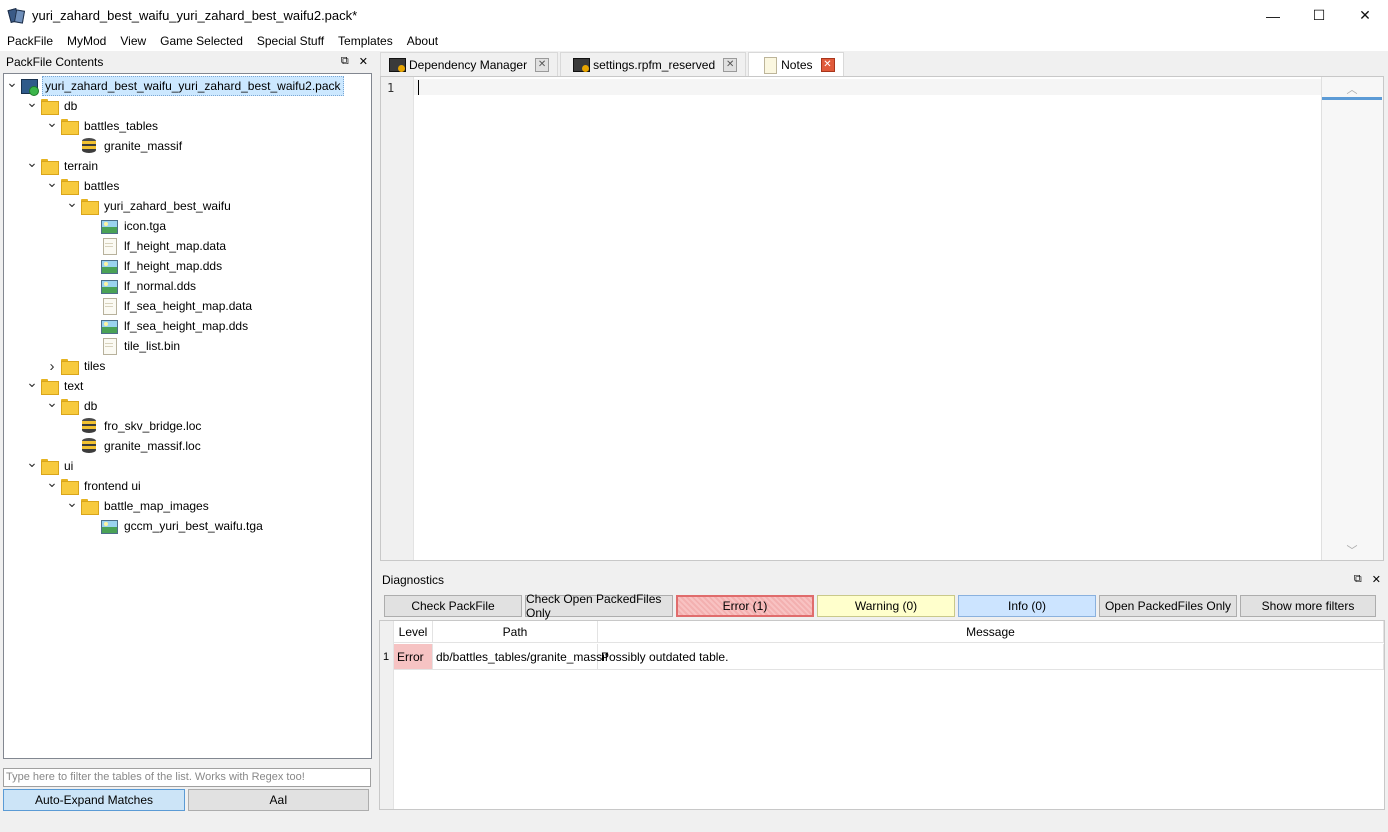  What do you see at coordinates (418, 87) in the screenshot?
I see `text-caret` at bounding box center [418, 87].